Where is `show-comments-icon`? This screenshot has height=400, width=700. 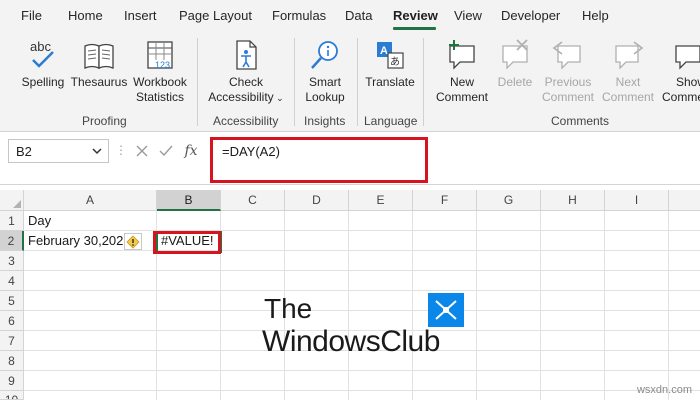 show-comments-icon is located at coordinates (687, 57).